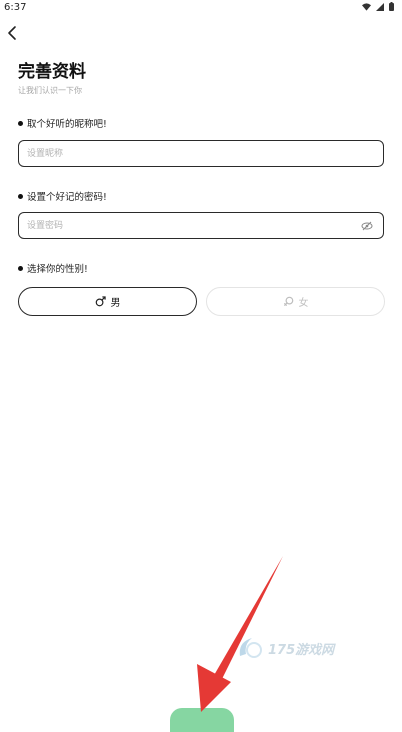 The height and width of the screenshot is (732, 402). I want to click on annotation-arrow-icon, so click(240, 634).